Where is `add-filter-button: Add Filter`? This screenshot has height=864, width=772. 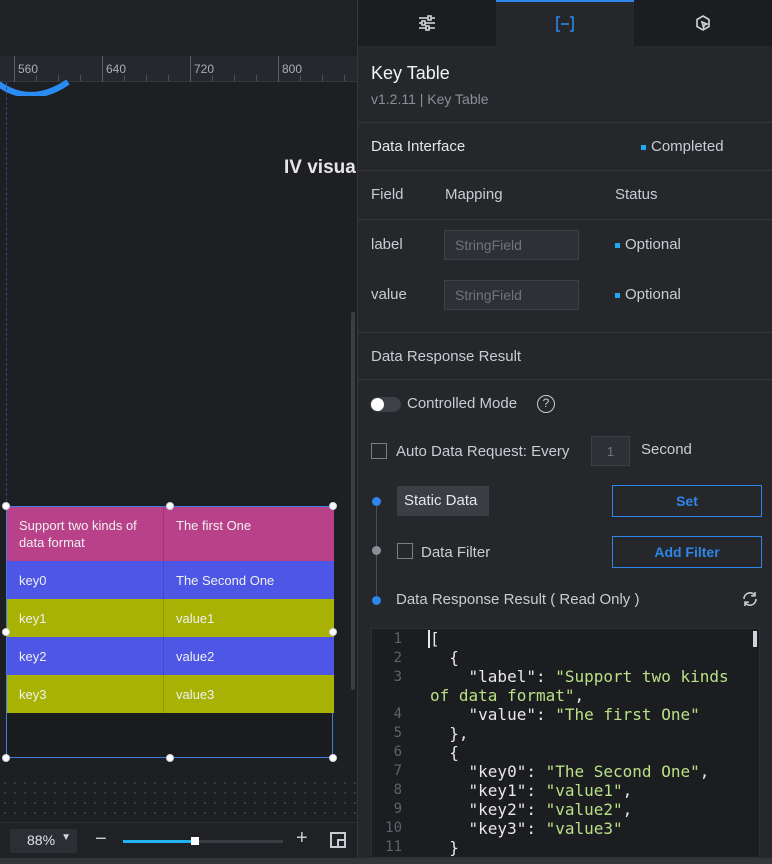
add-filter-button: Add Filter is located at coordinates (687, 552).